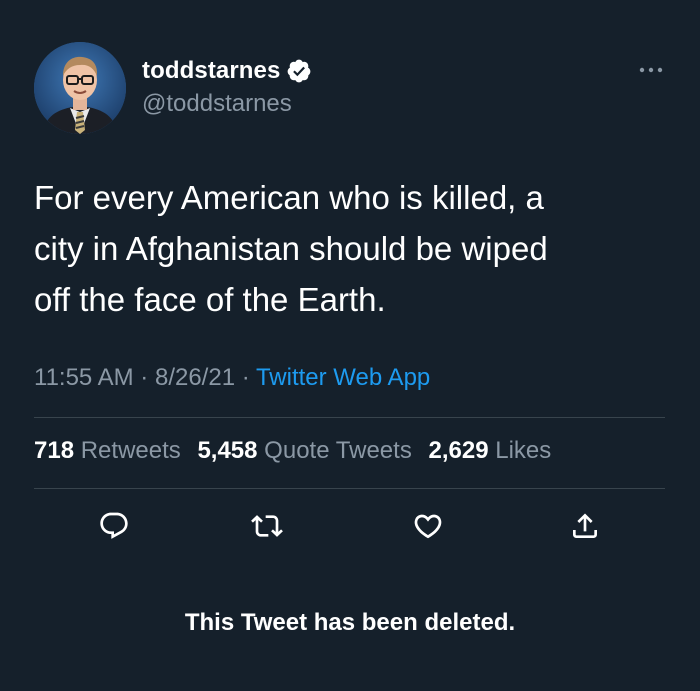 Image resolution: width=700 pixels, height=691 pixels. I want to click on like-button, so click(428, 526).